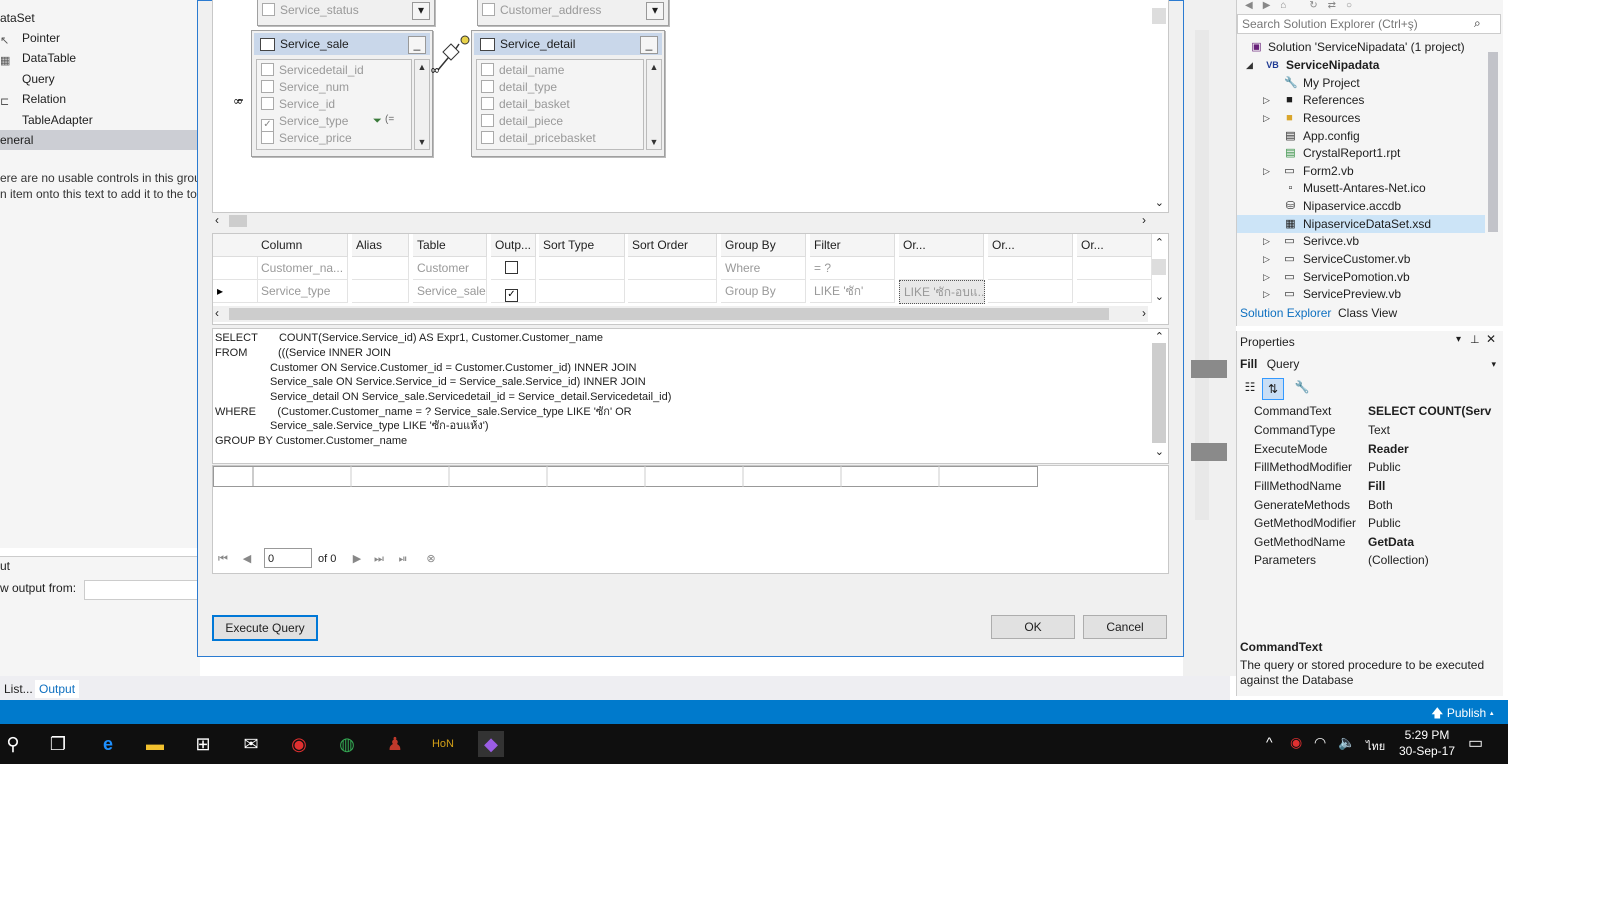 The image size is (1600, 900). I want to click on mail-icon: ✉, so click(251, 744).